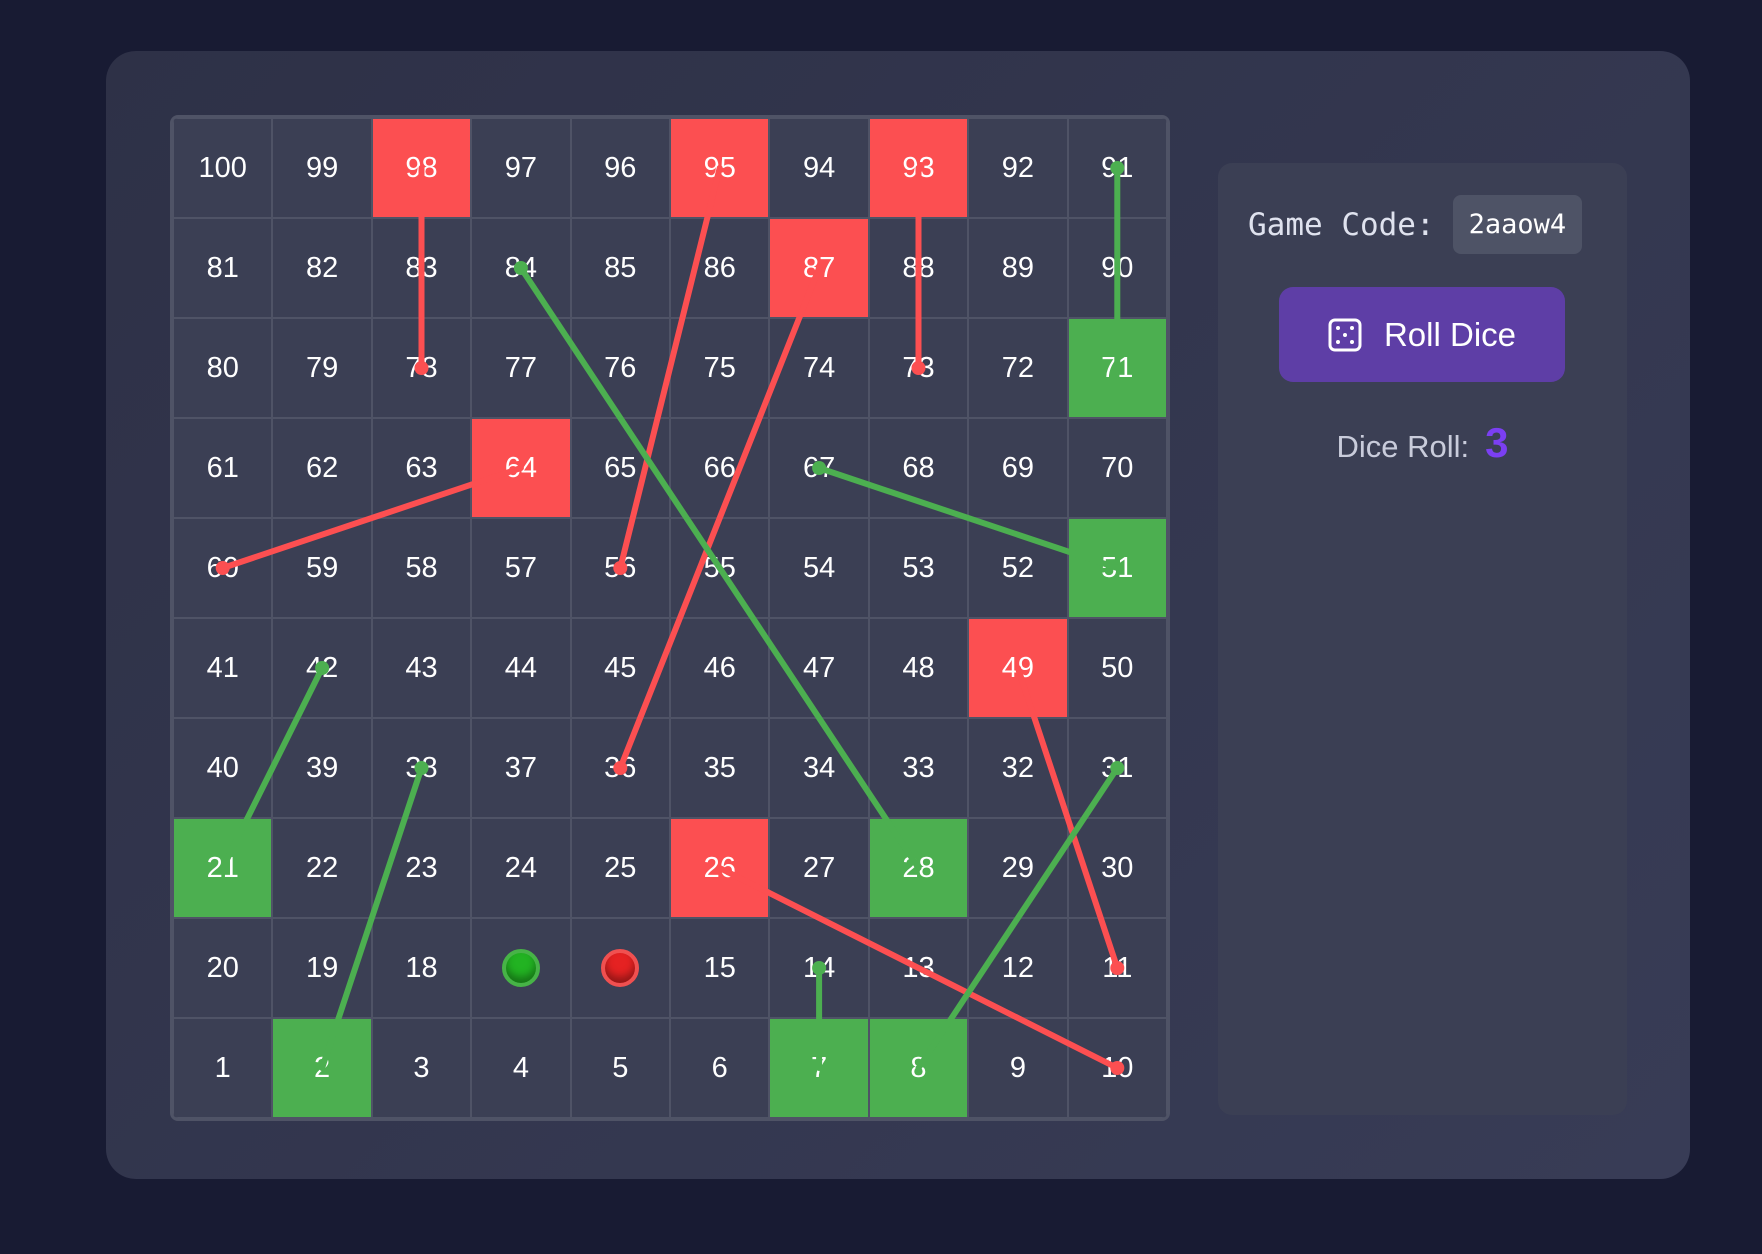 The width and height of the screenshot is (1762, 1254). I want to click on board-cell-10: 10, so click(1117, 1068).